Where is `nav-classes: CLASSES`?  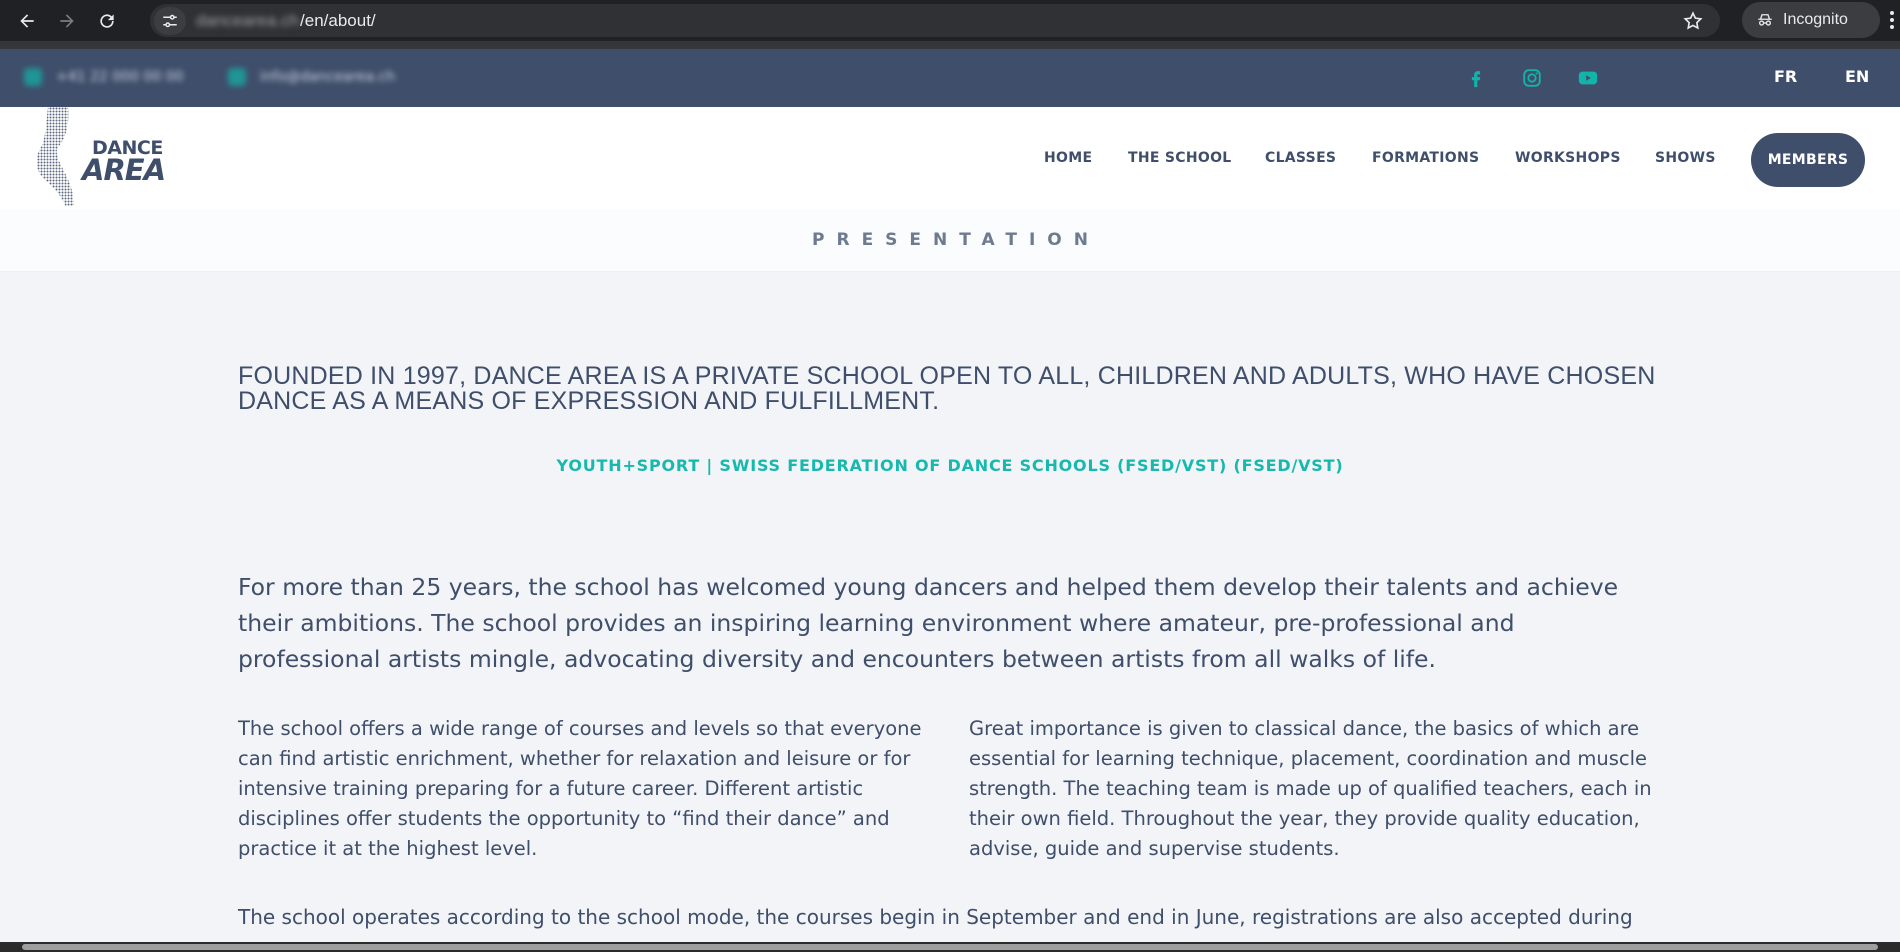
nav-classes: CLASSES is located at coordinates (1300, 158).